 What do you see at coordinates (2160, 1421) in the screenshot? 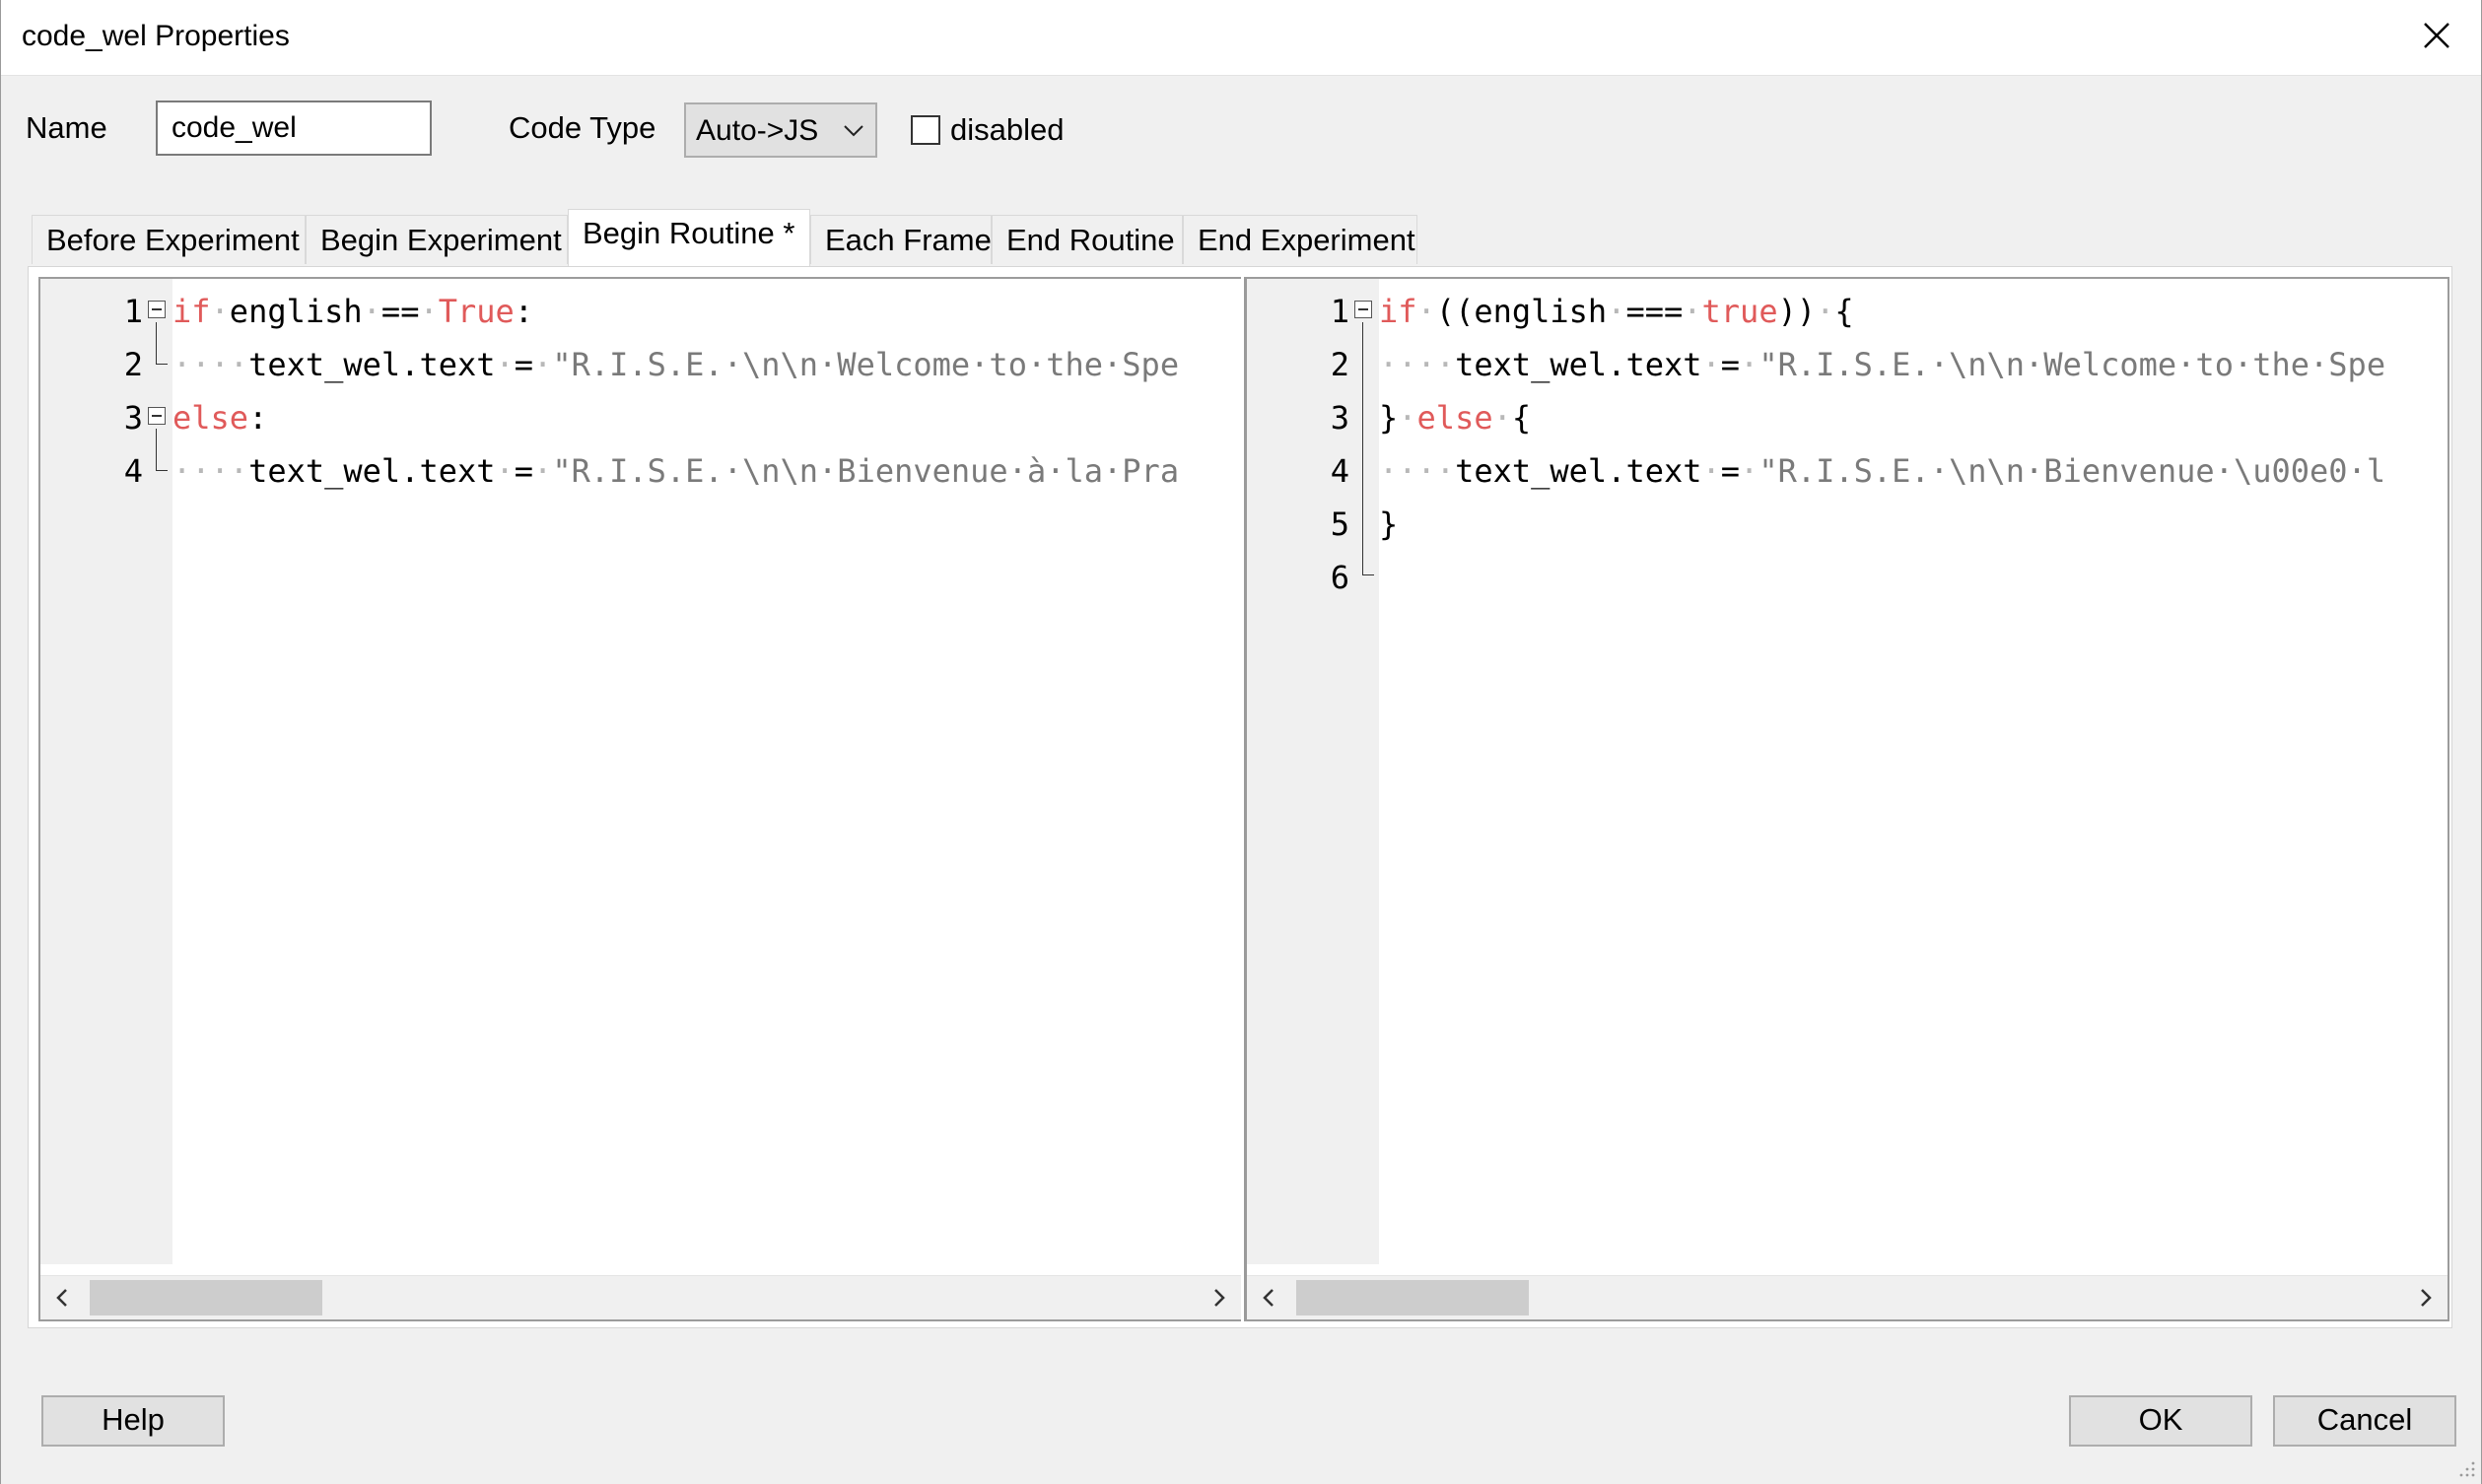
I see `ok-button: OK` at bounding box center [2160, 1421].